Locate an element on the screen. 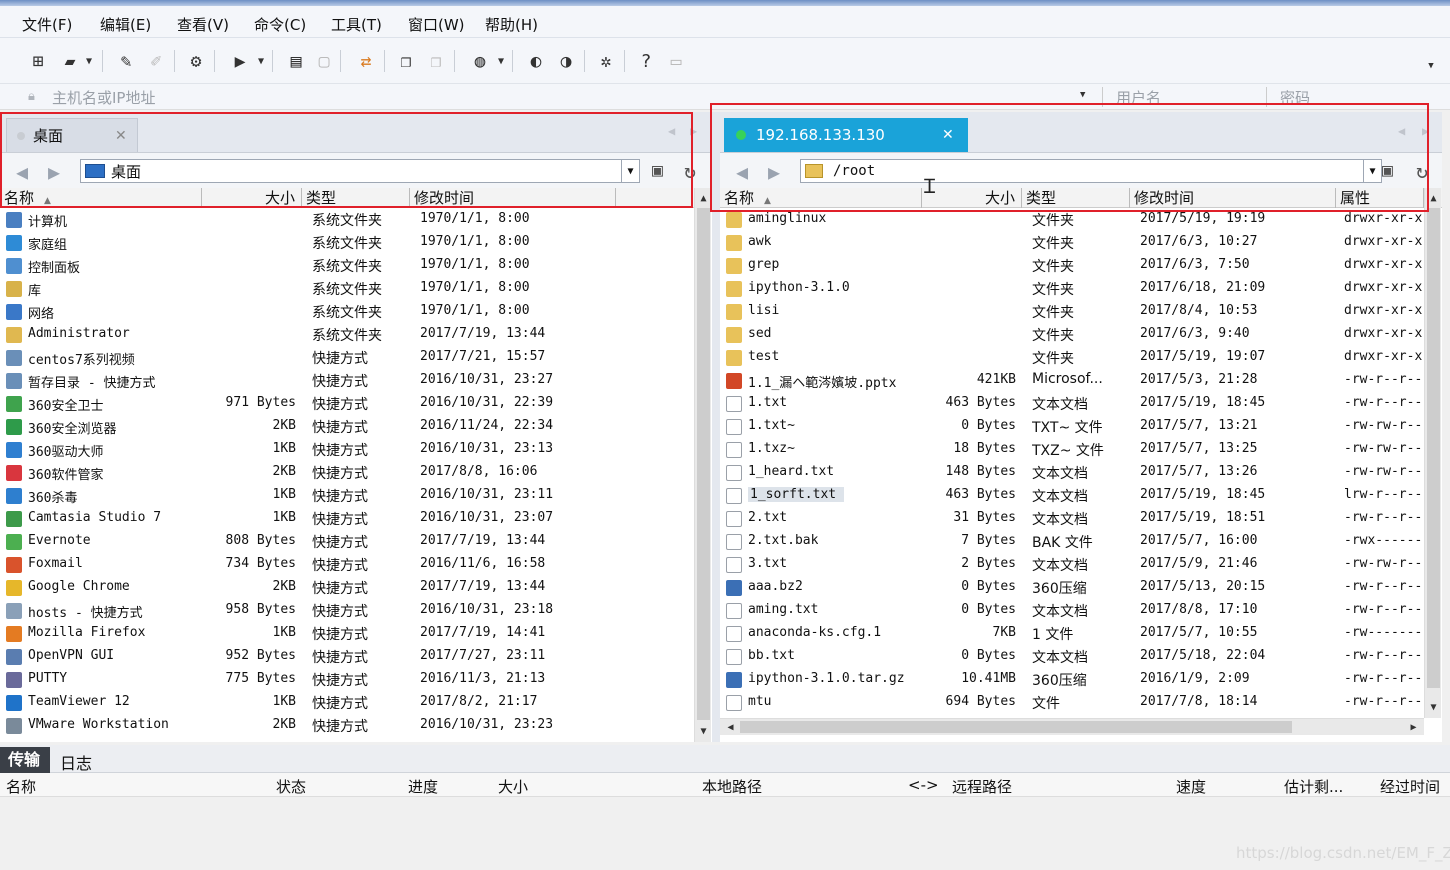 Image resolution: width=1450 pixels, height=870 pixels. transfer-icon: ⇄ is located at coordinates (366, 61).